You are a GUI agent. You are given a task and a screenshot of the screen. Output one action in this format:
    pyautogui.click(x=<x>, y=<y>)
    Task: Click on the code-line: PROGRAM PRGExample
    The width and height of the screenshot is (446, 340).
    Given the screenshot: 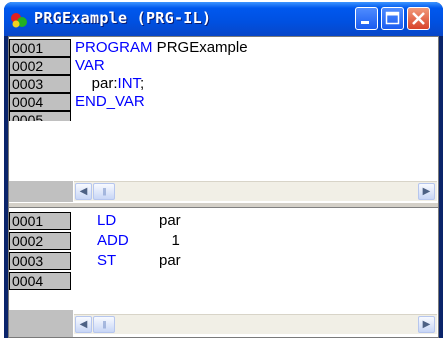 What is the action you would take?
    pyautogui.click(x=161, y=48)
    